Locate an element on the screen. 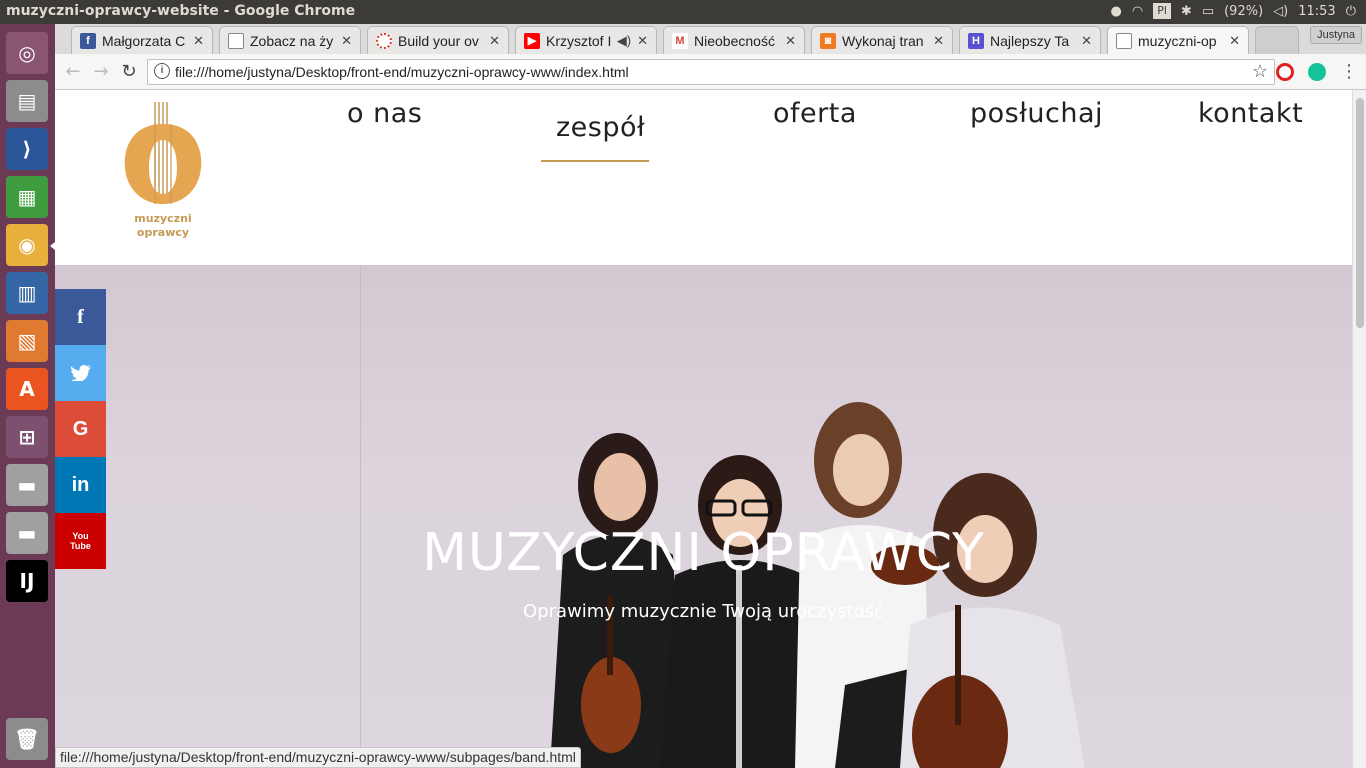 This screenshot has height=768, width=1366. hero-title: MUZYCZNI OPRAWCY is located at coordinates (703, 553).